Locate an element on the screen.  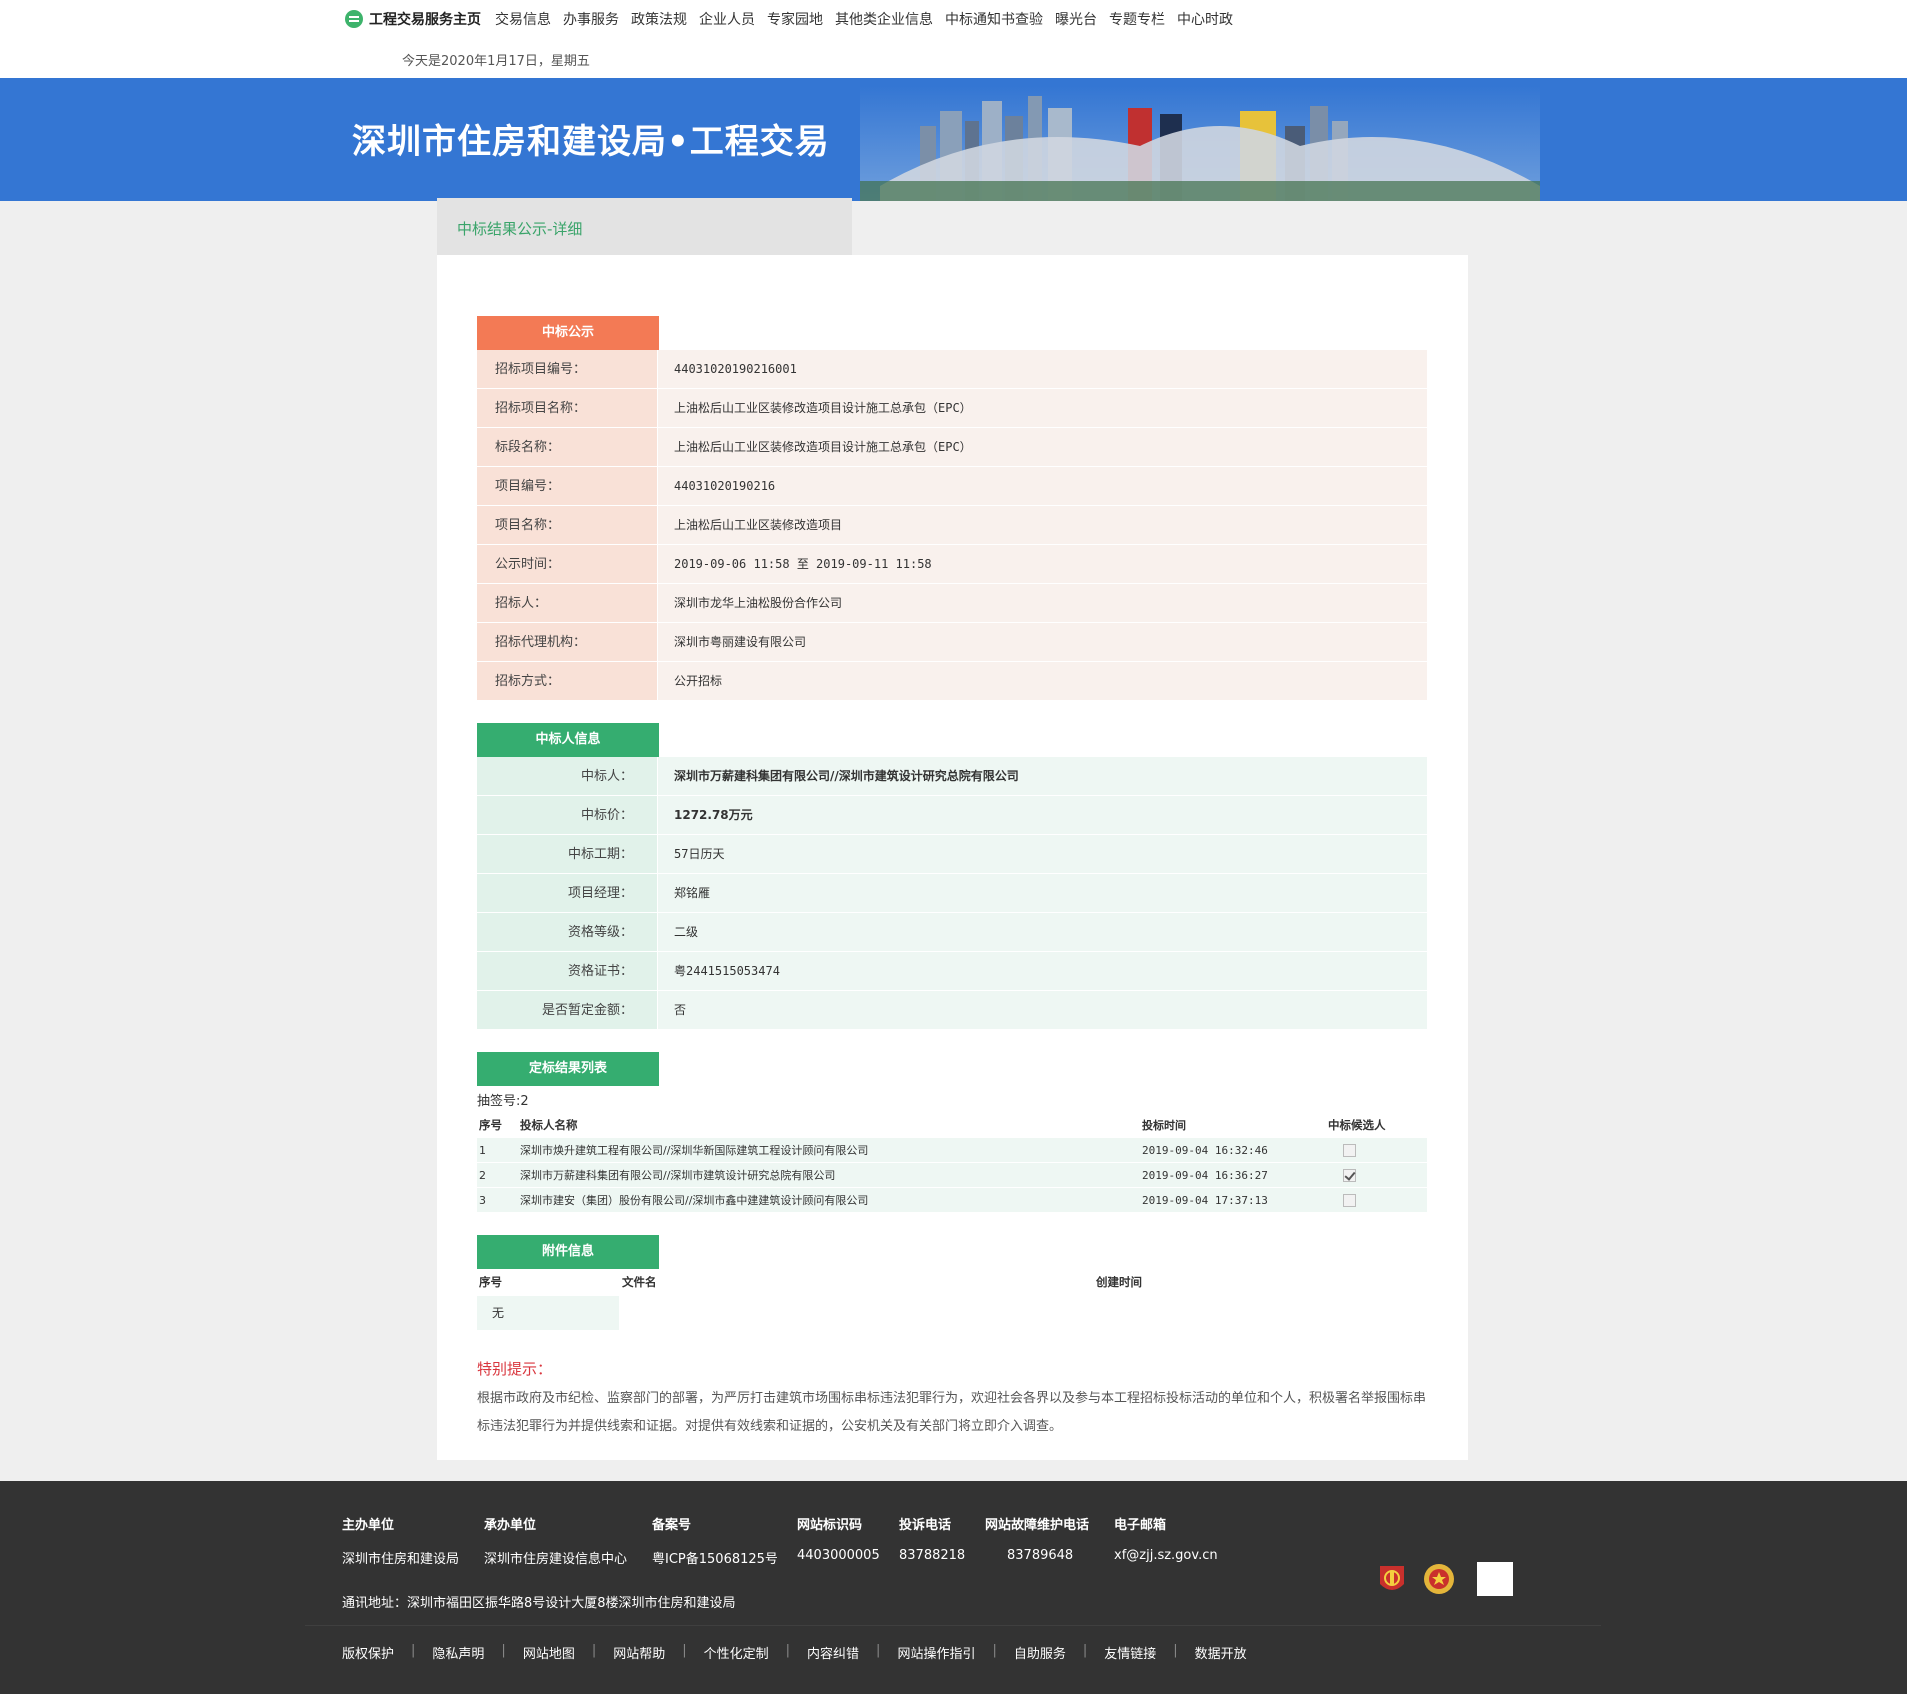
footer-link-correction: 内容纠错 is located at coordinates (833, 1652).